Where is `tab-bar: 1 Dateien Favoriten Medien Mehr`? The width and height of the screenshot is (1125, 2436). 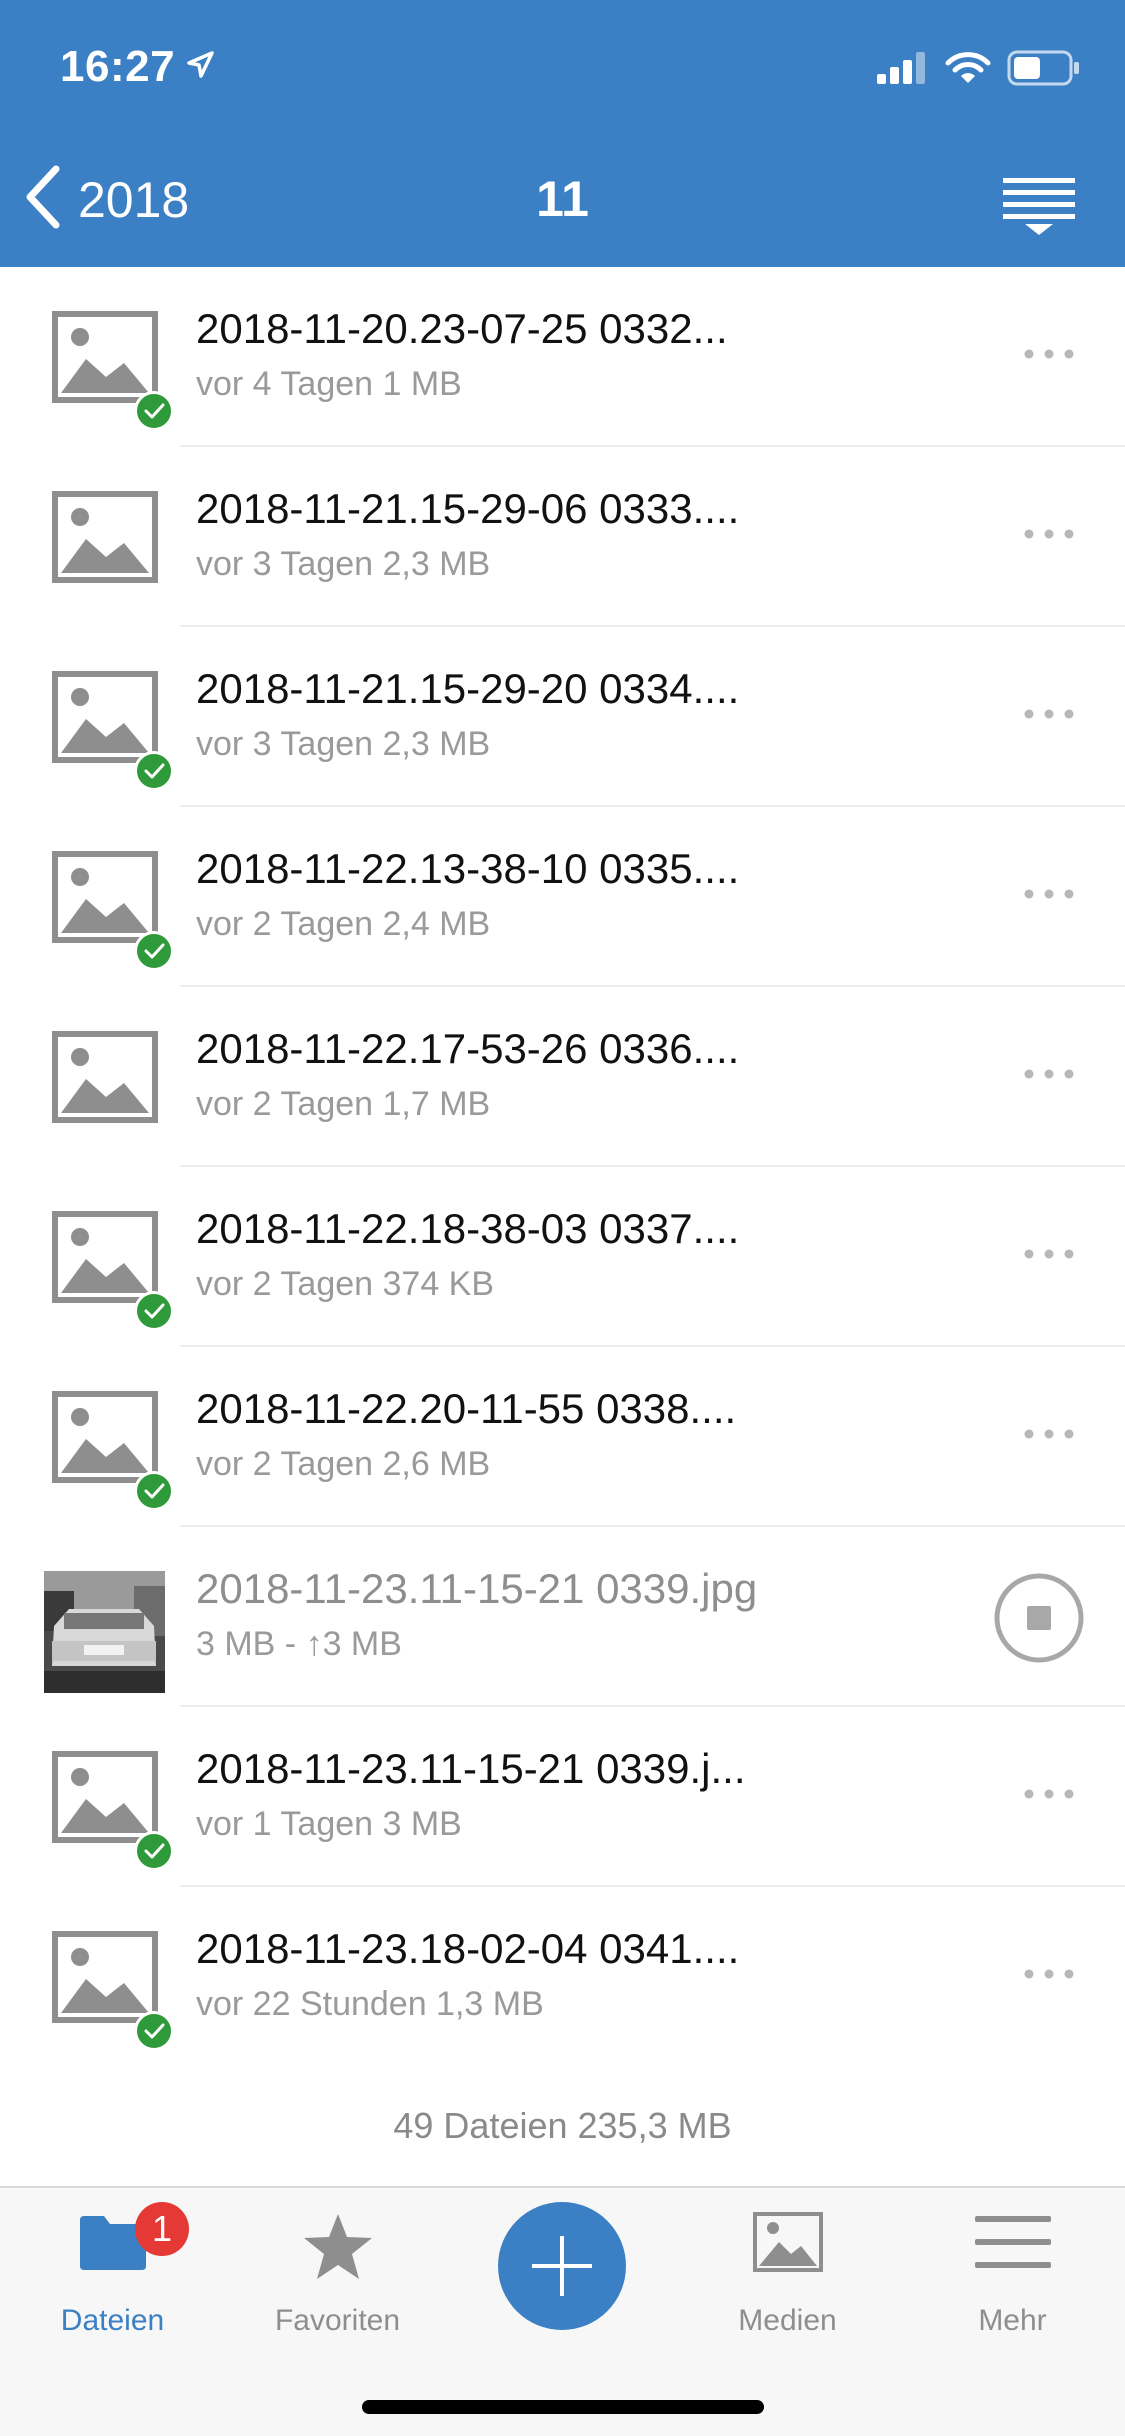 tab-bar: 1 Dateien Favoriten Medien Mehr is located at coordinates (562, 2311).